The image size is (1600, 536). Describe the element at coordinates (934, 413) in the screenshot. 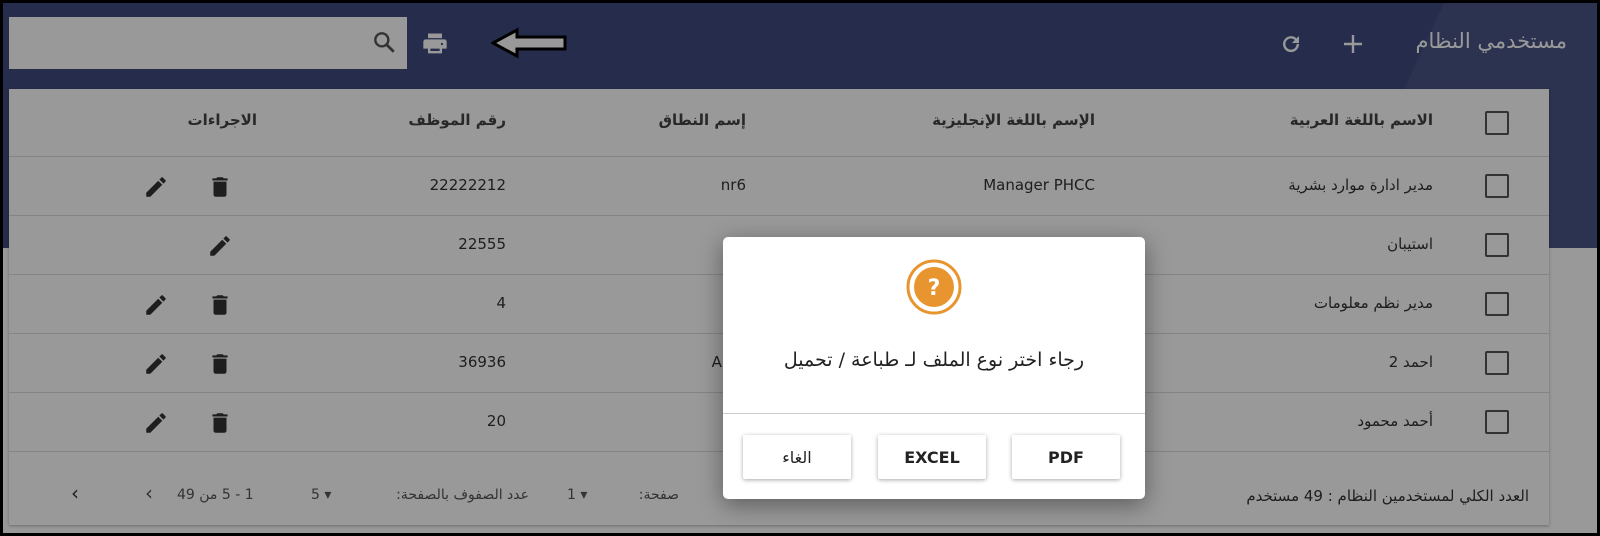

I see `dialog-divider` at that location.